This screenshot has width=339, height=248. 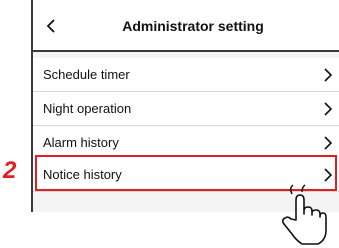 I want to click on back-button, so click(x=51, y=26).